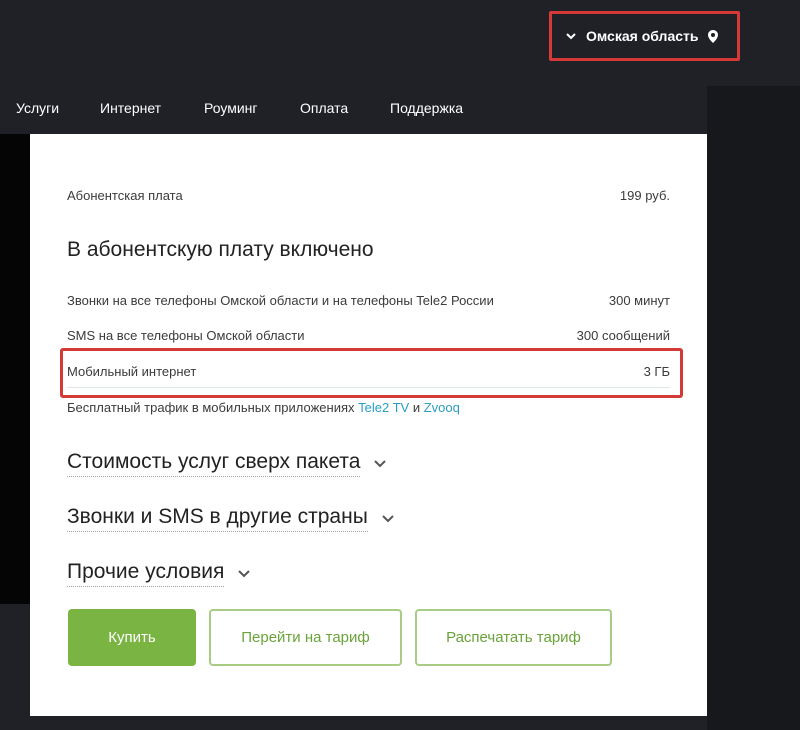 The image size is (800, 730). I want to click on included-title: В абонентскую плату включено, so click(220, 249).